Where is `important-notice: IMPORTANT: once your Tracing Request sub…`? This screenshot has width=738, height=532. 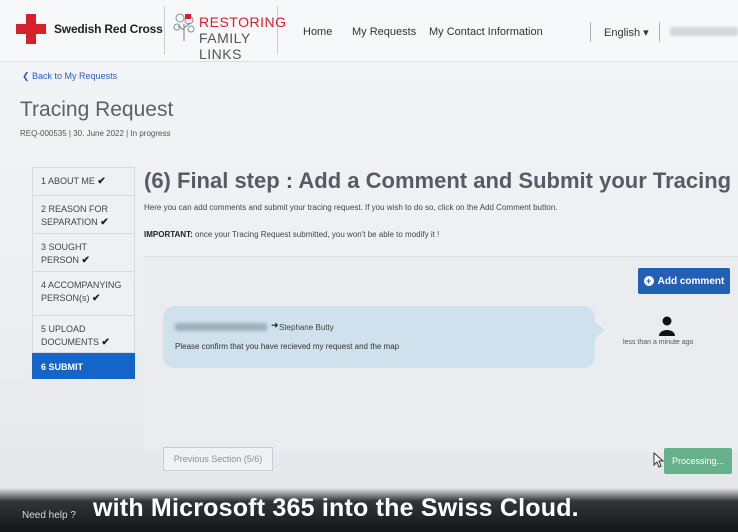
important-notice: IMPORTANT: once your Tracing Request sub… is located at coordinates (291, 234).